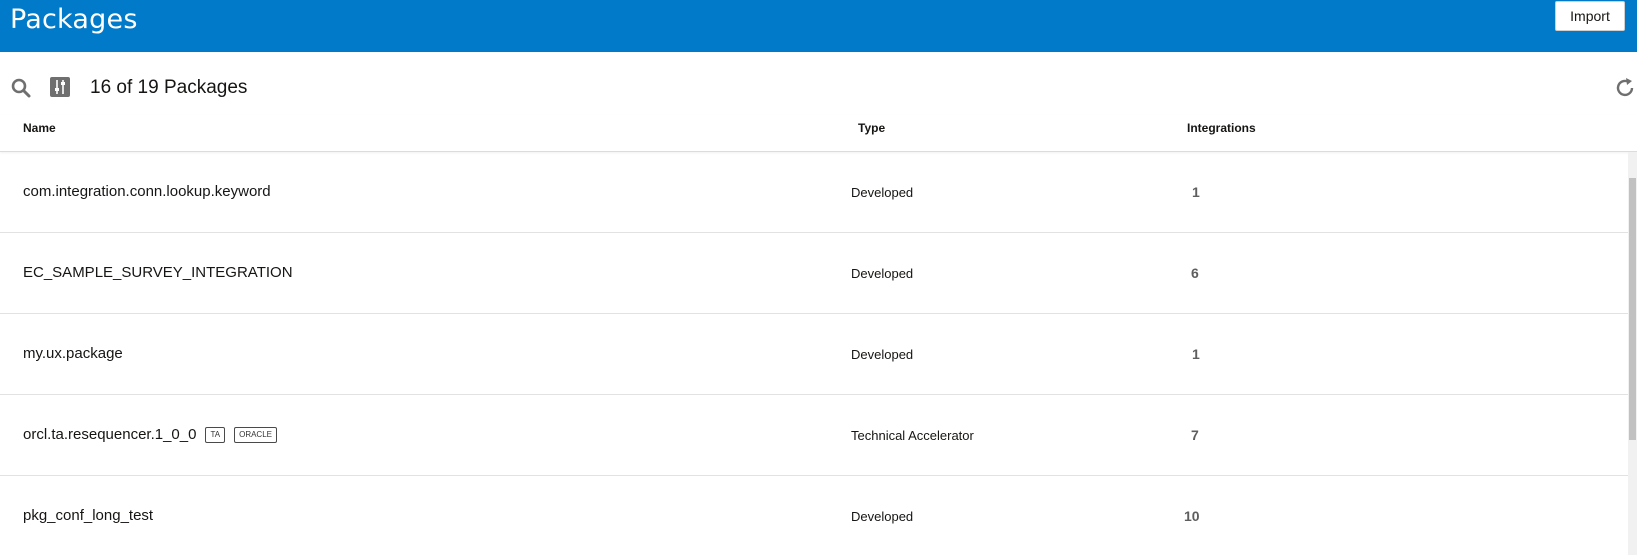 The height and width of the screenshot is (555, 1637). I want to click on table-row: EC_SAMPLE_SURVEY_INTEGRATION Developed 6, so click(814, 273).